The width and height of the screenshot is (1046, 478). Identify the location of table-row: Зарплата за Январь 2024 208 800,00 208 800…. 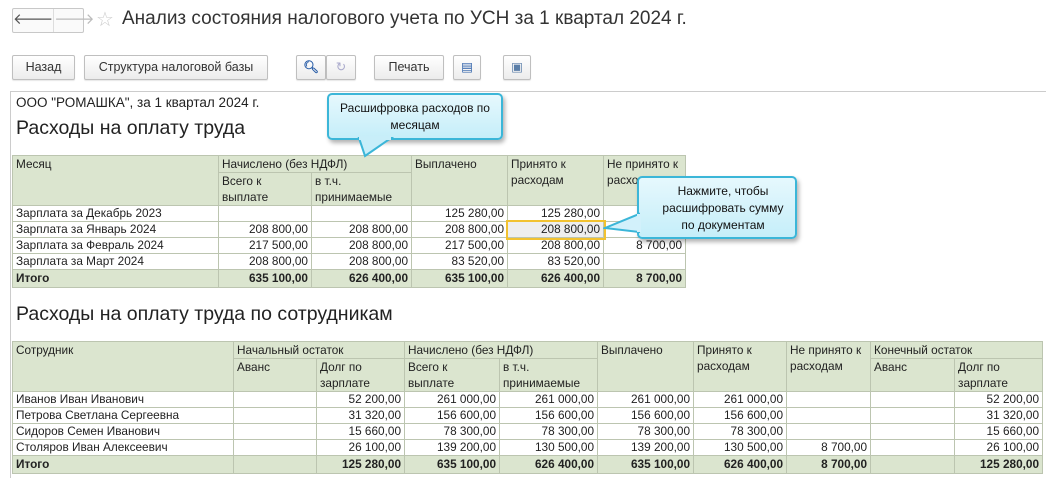
(349, 229).